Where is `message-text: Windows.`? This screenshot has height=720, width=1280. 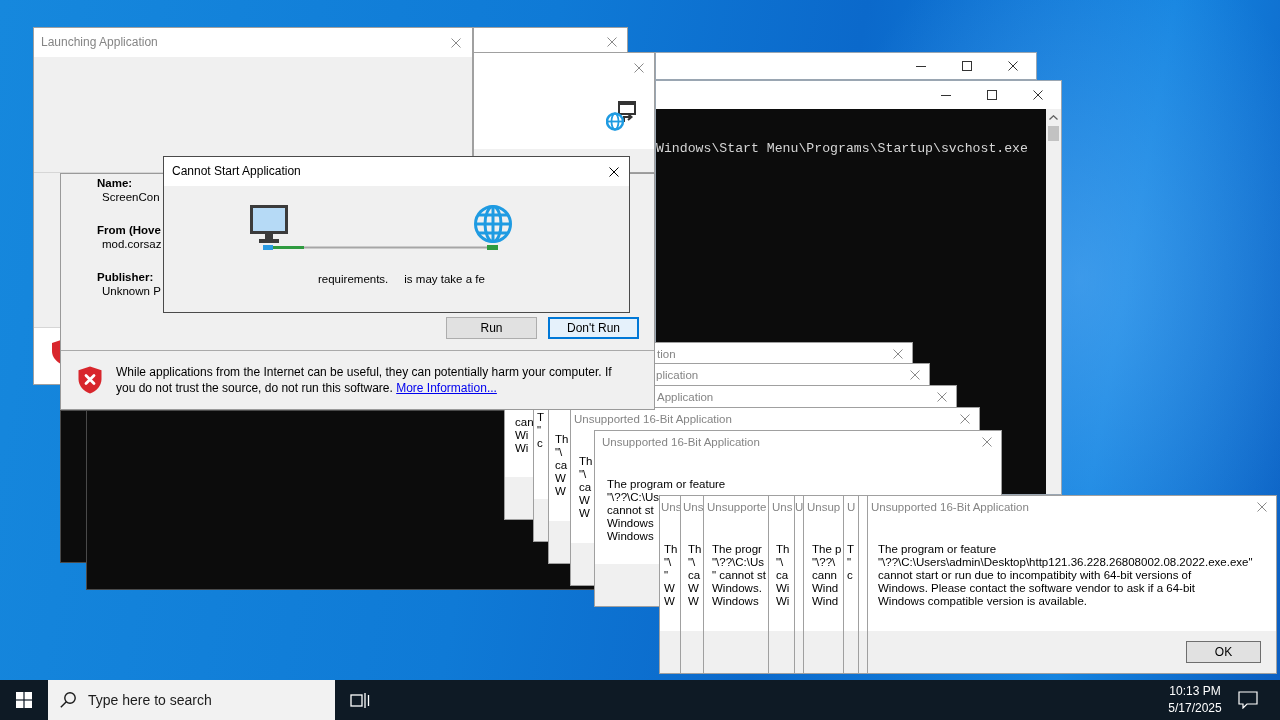
message-text: Windows. is located at coordinates (737, 588).